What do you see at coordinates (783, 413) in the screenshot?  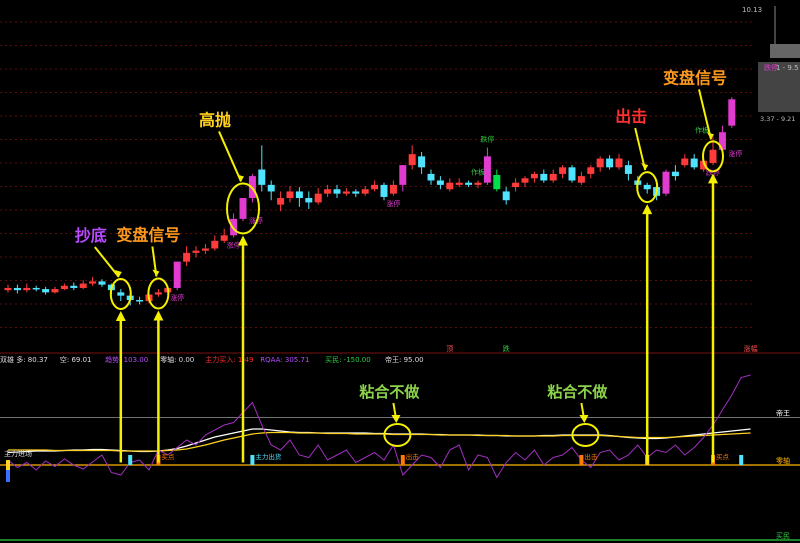 I see `level-label: 帝王` at bounding box center [783, 413].